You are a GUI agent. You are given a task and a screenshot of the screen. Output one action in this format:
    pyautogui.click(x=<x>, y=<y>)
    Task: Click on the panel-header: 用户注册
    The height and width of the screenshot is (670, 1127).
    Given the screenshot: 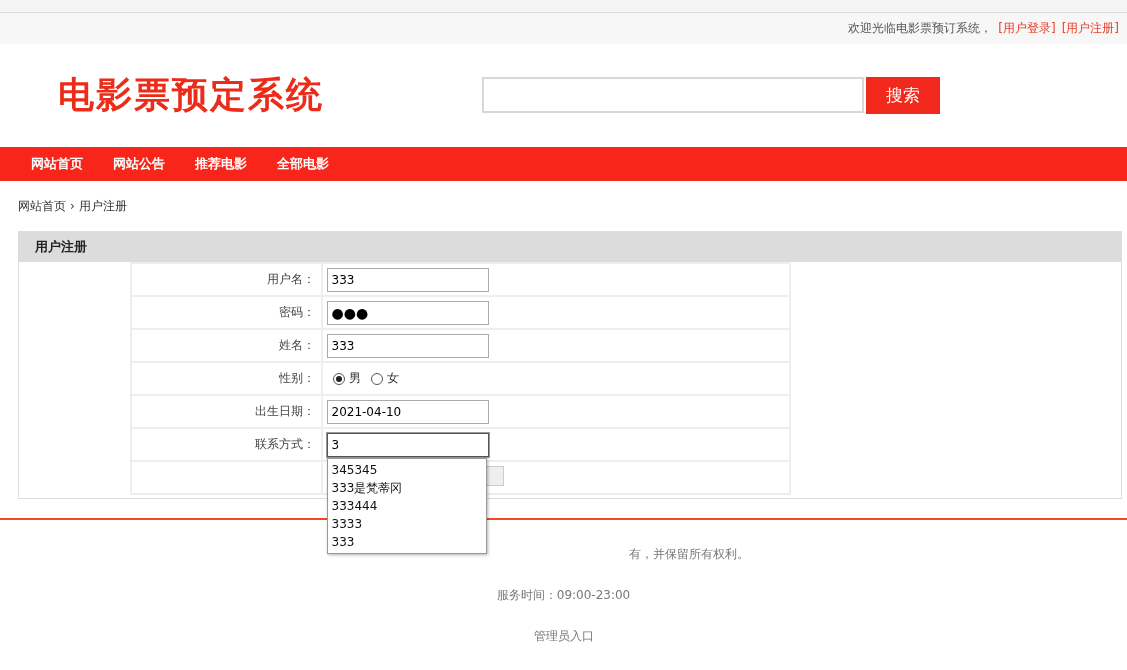 What is the action you would take?
    pyautogui.click(x=570, y=247)
    